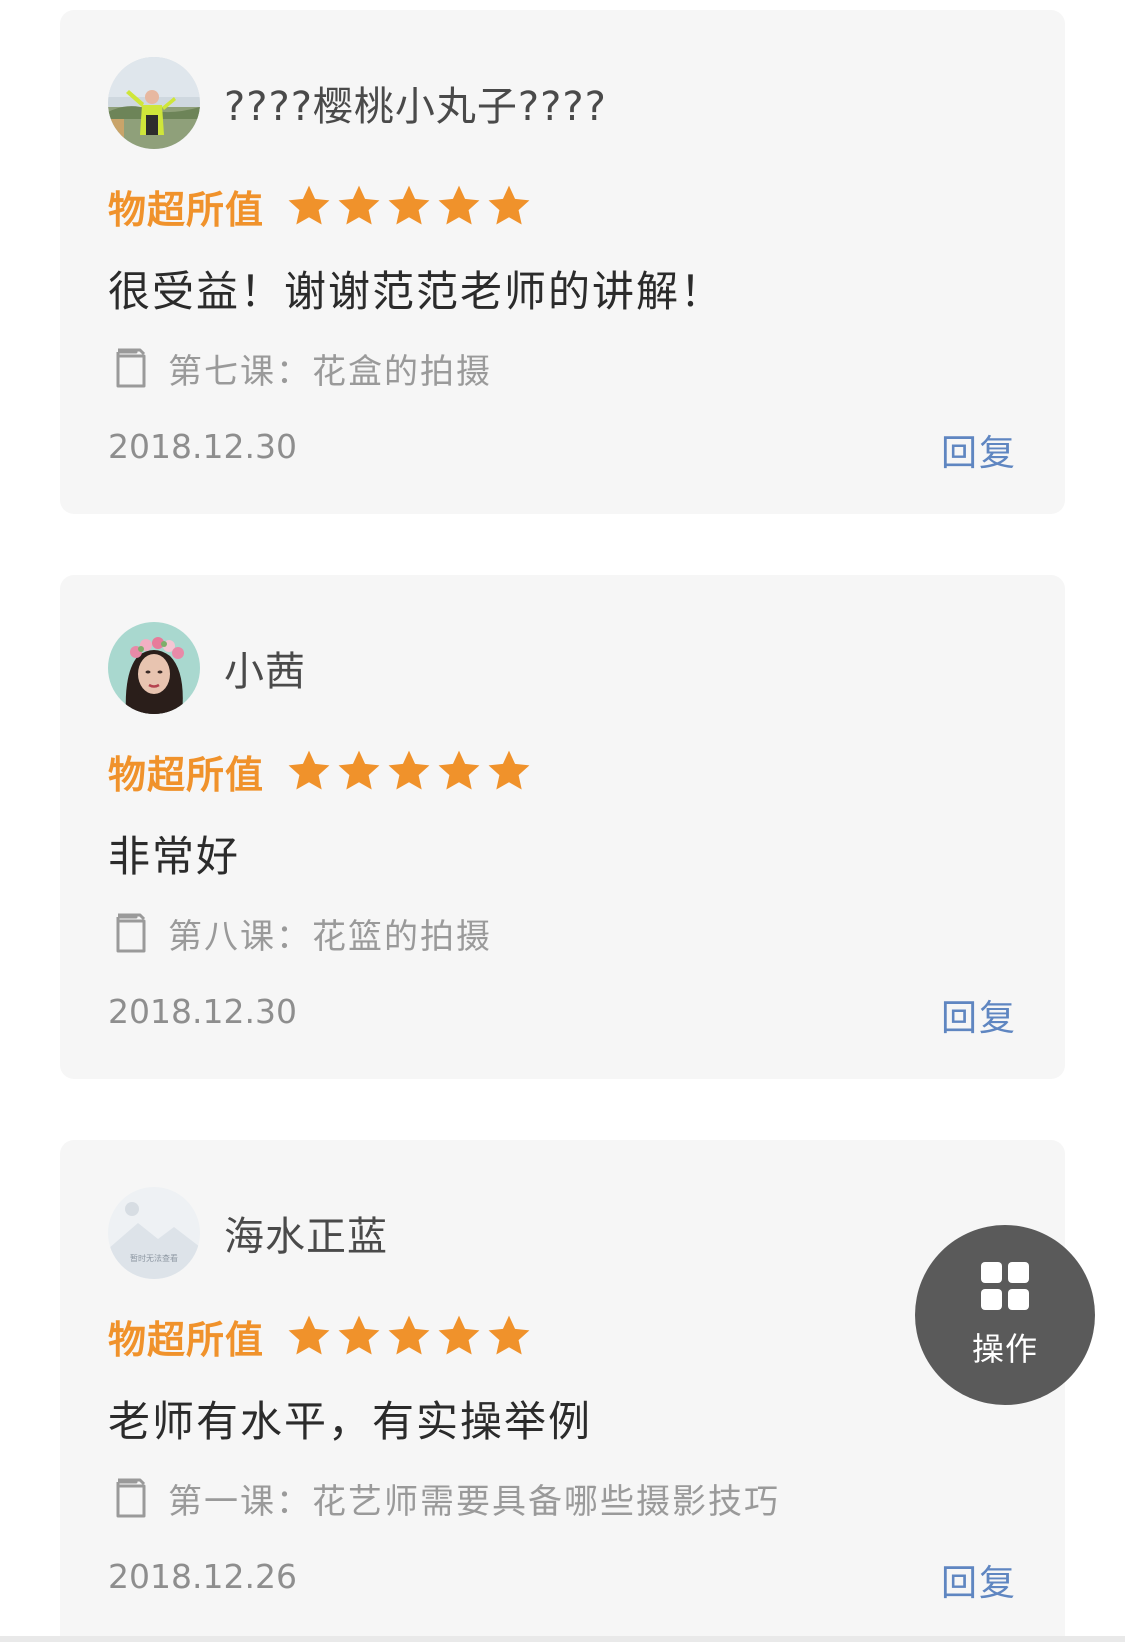 This screenshot has height=1642, width=1125. Describe the element at coordinates (330, 936) in the screenshot. I see `lesson-title: 第八课：花篮的拍摄` at that location.